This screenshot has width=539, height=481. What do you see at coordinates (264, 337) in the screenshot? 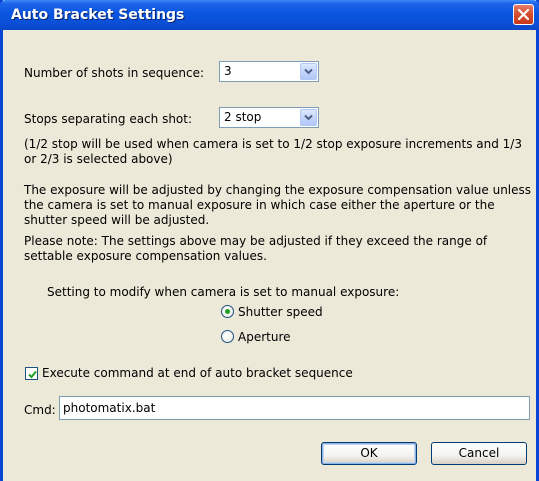
I see `radio-label: Aperture` at bounding box center [264, 337].